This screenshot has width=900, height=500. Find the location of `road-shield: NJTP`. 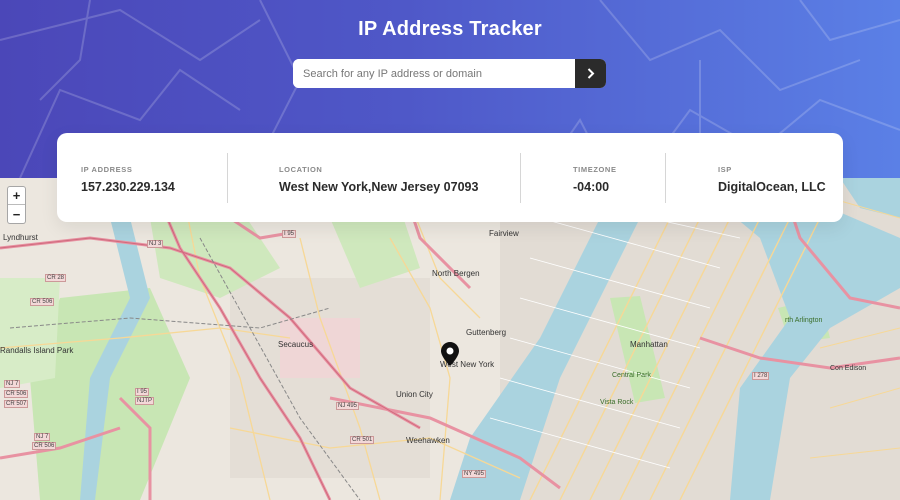

road-shield: NJTP is located at coordinates (144, 401).